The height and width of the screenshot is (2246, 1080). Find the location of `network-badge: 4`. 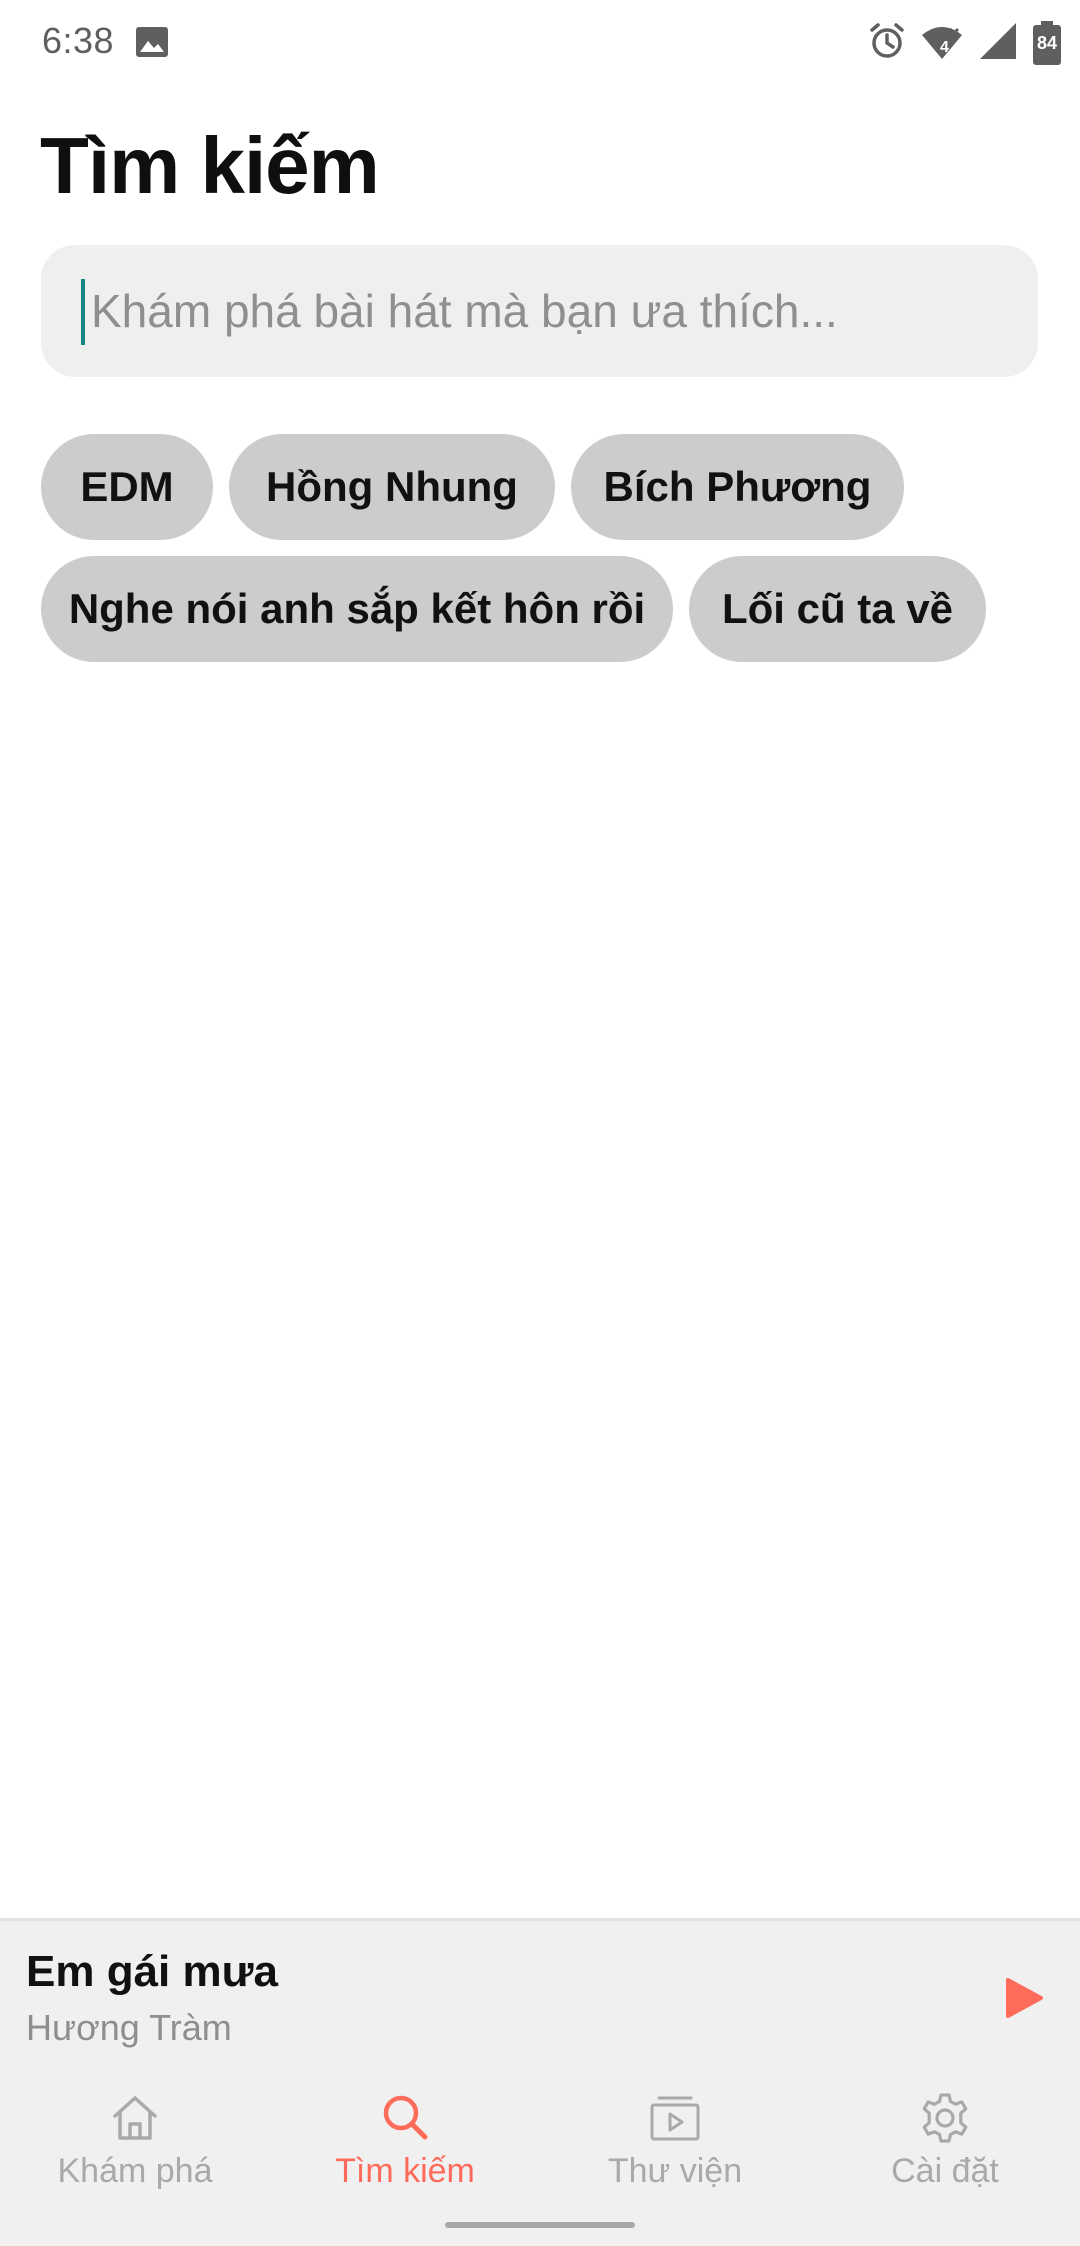

network-badge: 4 is located at coordinates (944, 47).